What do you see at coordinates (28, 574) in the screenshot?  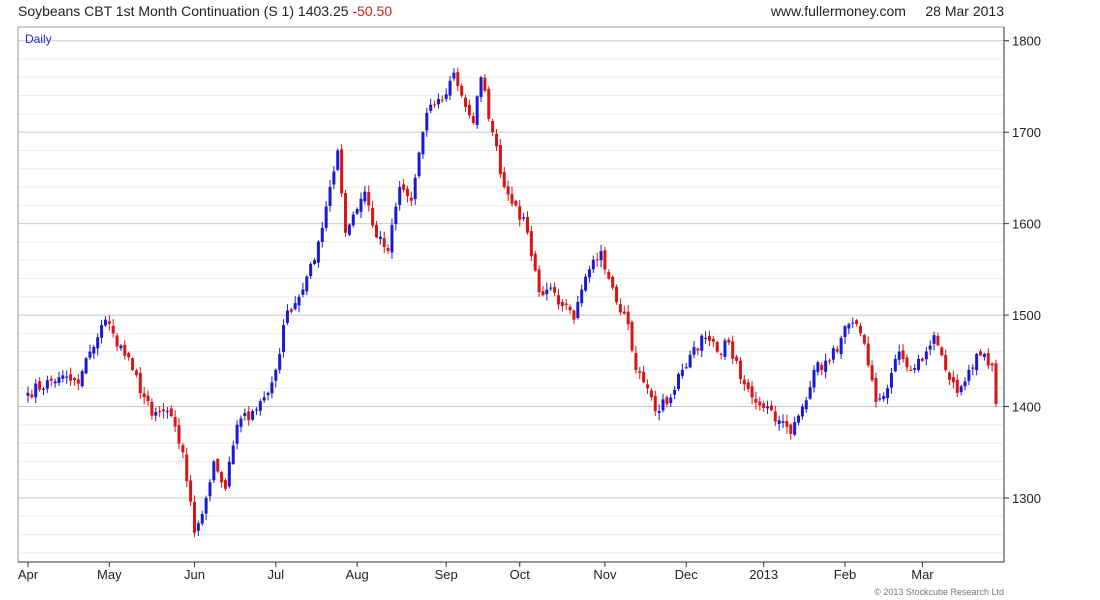 I see `x-tick-label: Apr` at bounding box center [28, 574].